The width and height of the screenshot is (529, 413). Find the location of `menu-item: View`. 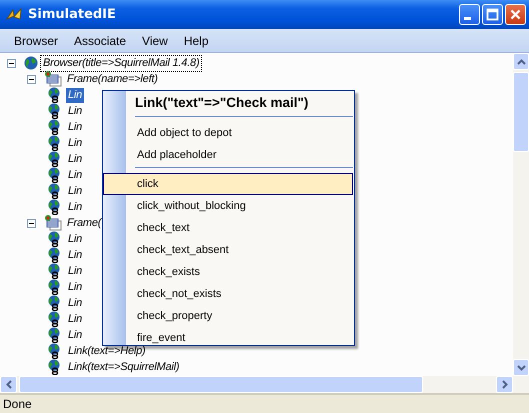

menu-item: View is located at coordinates (155, 41).